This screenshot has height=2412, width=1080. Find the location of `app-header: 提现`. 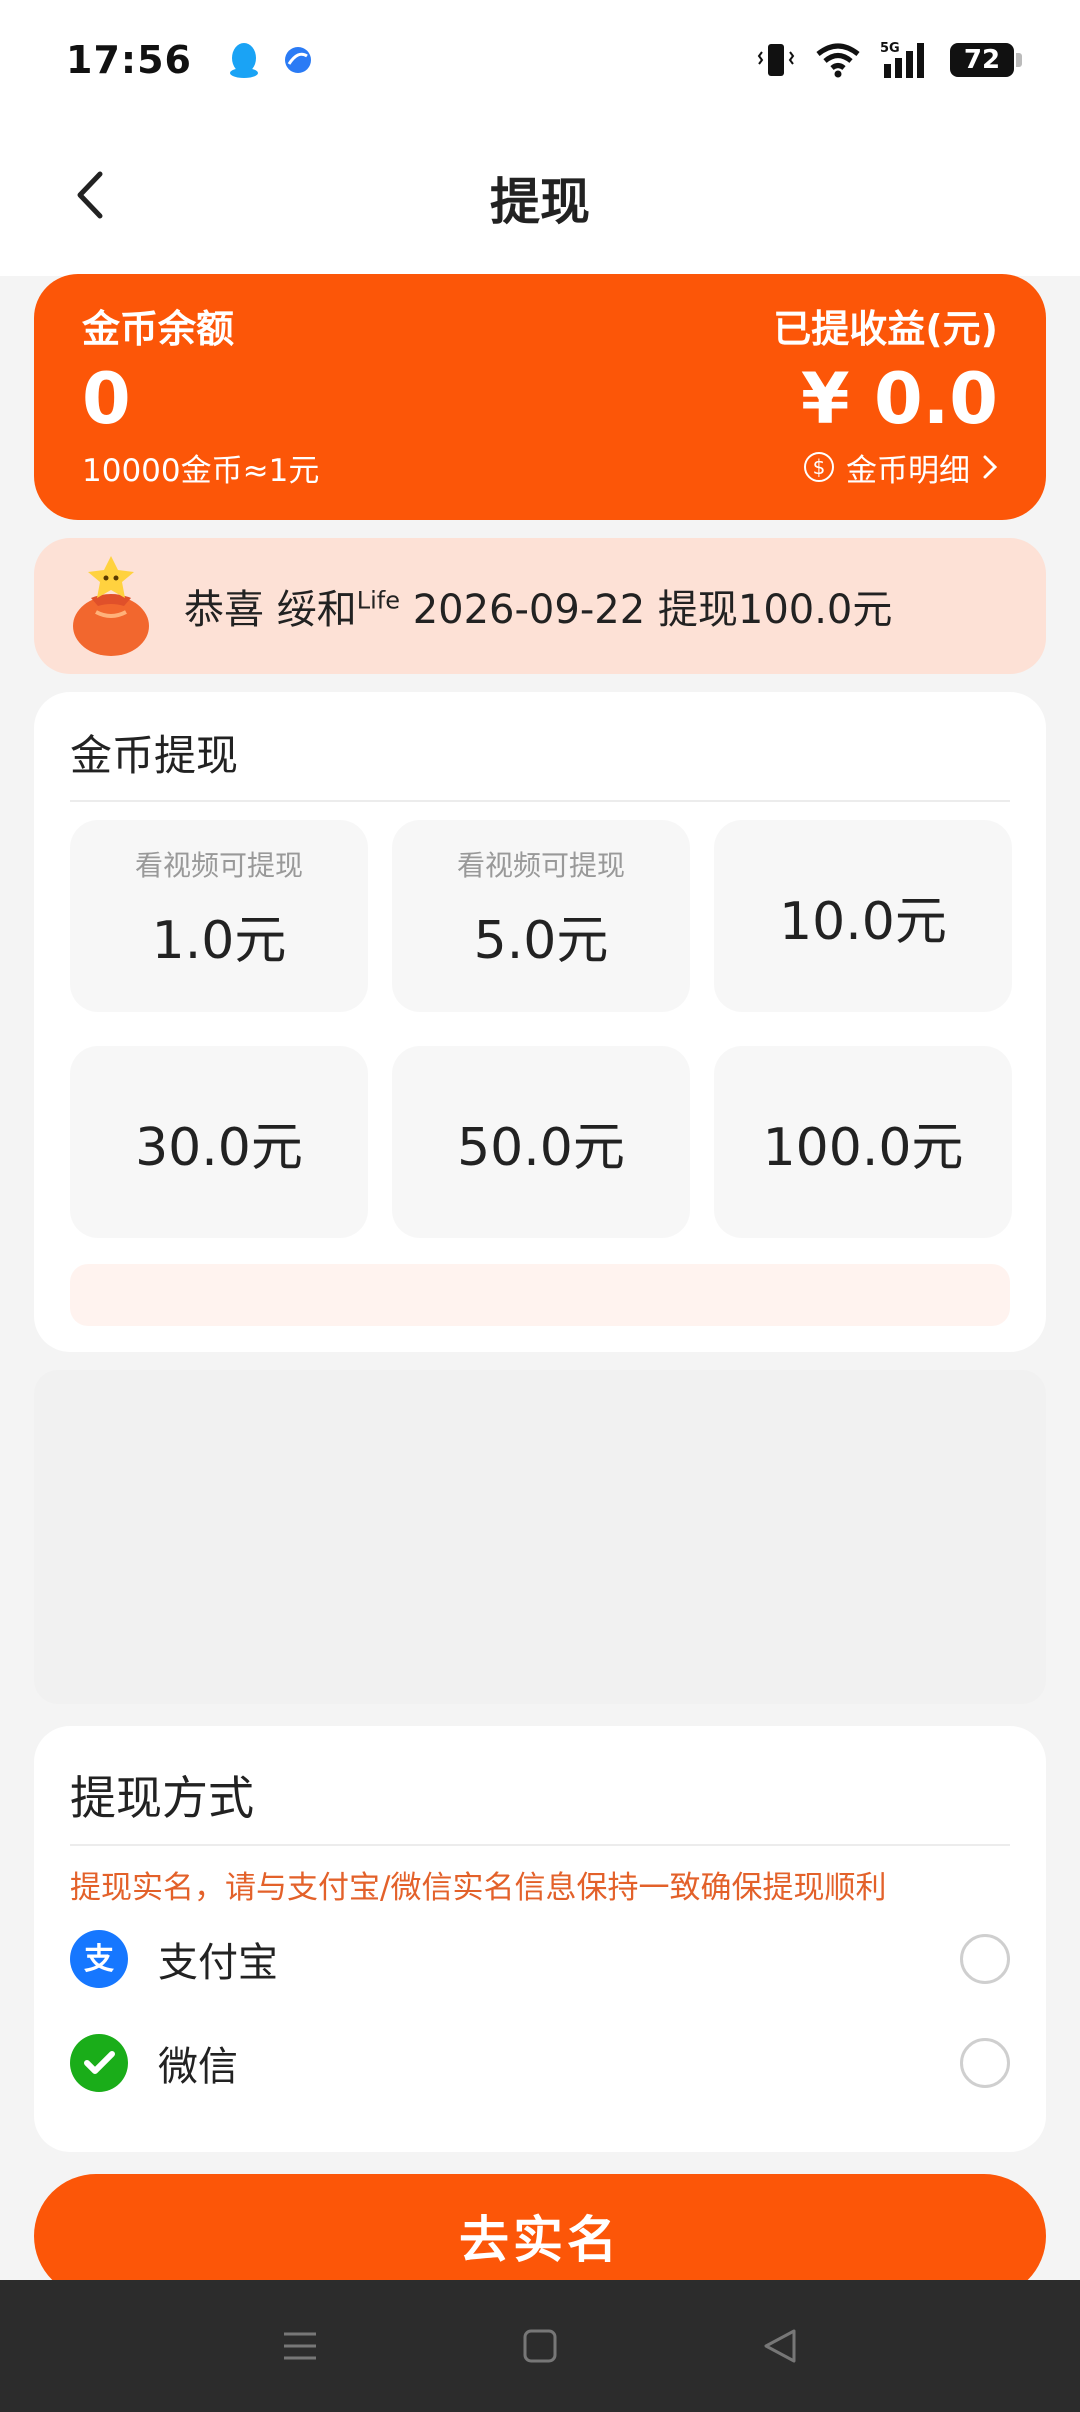

app-header: 提现 is located at coordinates (540, 198).